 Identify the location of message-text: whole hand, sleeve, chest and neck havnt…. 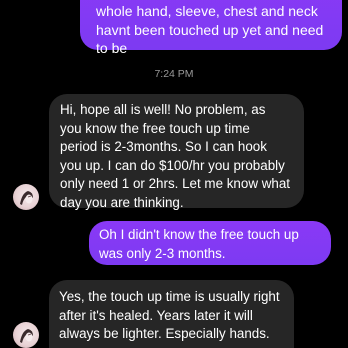
(210, 29).